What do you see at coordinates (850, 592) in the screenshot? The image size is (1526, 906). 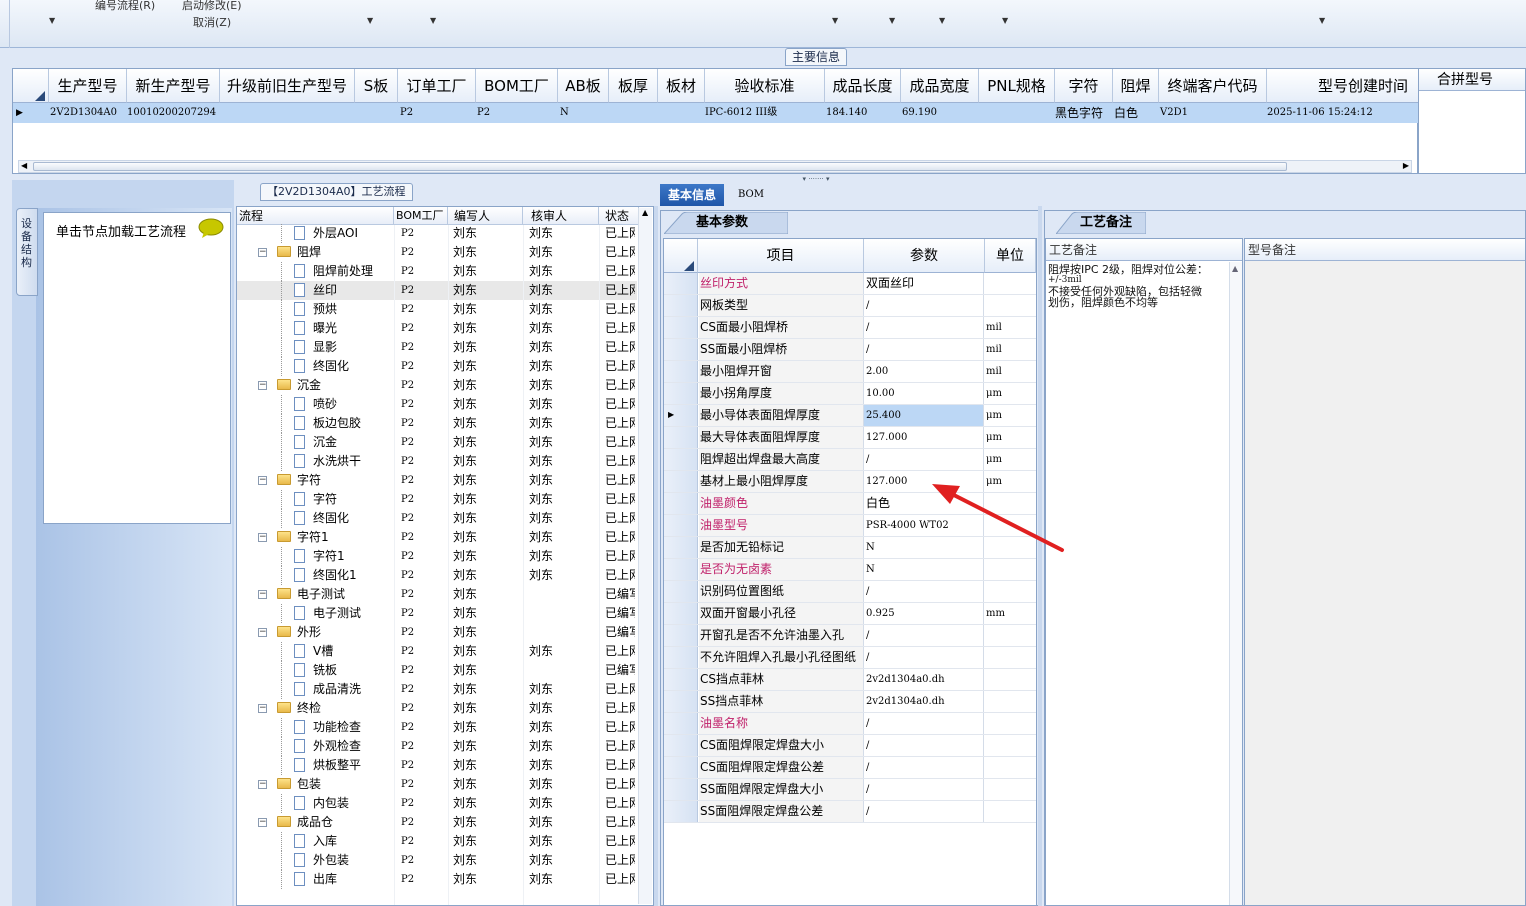 I see `param-row: 识别码位置图纸 /` at bounding box center [850, 592].